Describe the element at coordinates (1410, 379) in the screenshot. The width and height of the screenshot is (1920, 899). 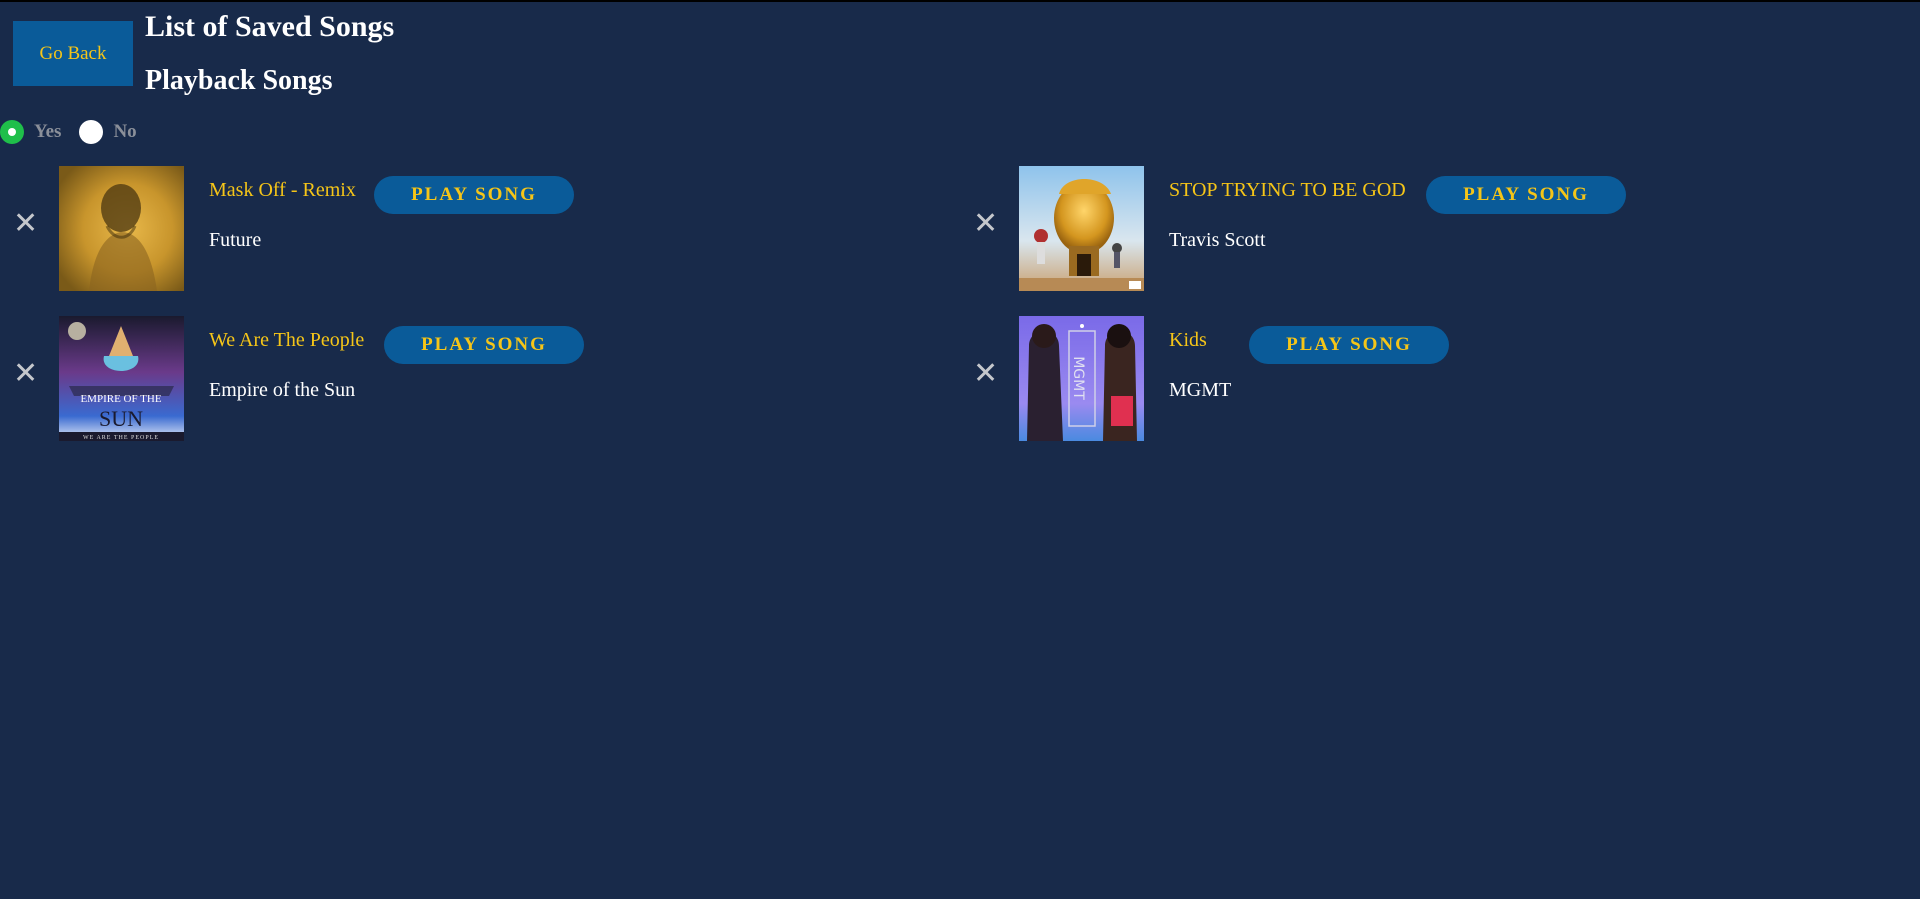
I see `song-item: ✕ MGMT Kids PLAY SONG MGMT` at that location.